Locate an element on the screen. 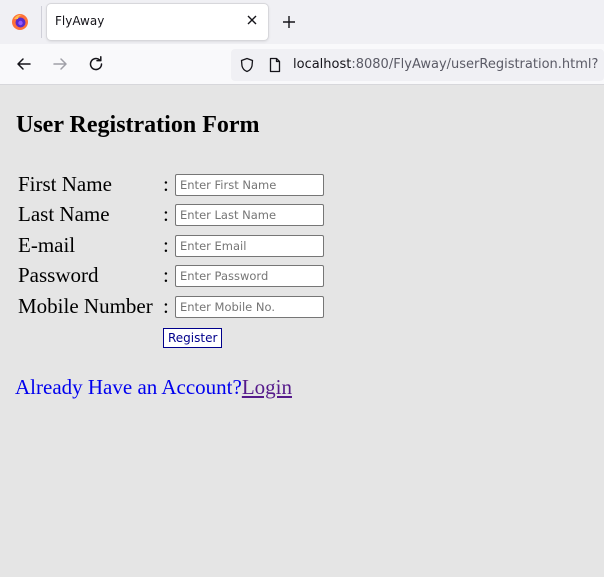  plus-icon is located at coordinates (289, 22).